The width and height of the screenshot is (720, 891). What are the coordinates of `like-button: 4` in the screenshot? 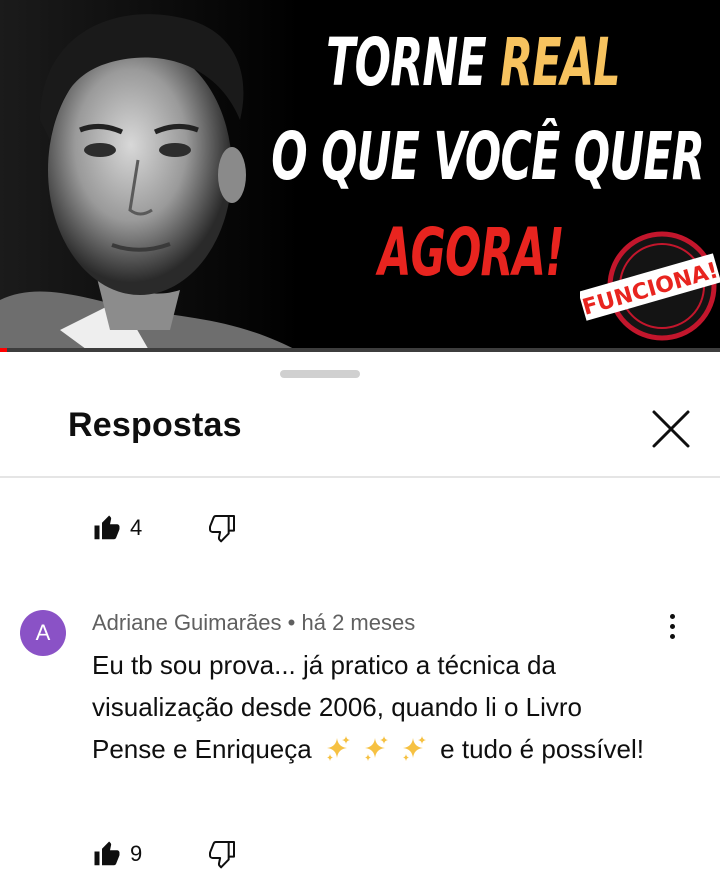 It's located at (117, 528).